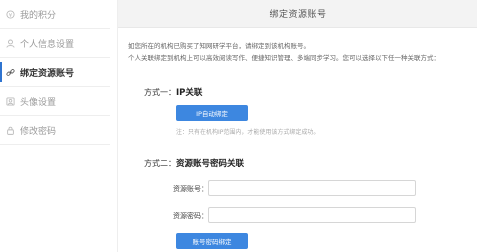  I want to click on page-header: 绑定资源账号, so click(297, 14).